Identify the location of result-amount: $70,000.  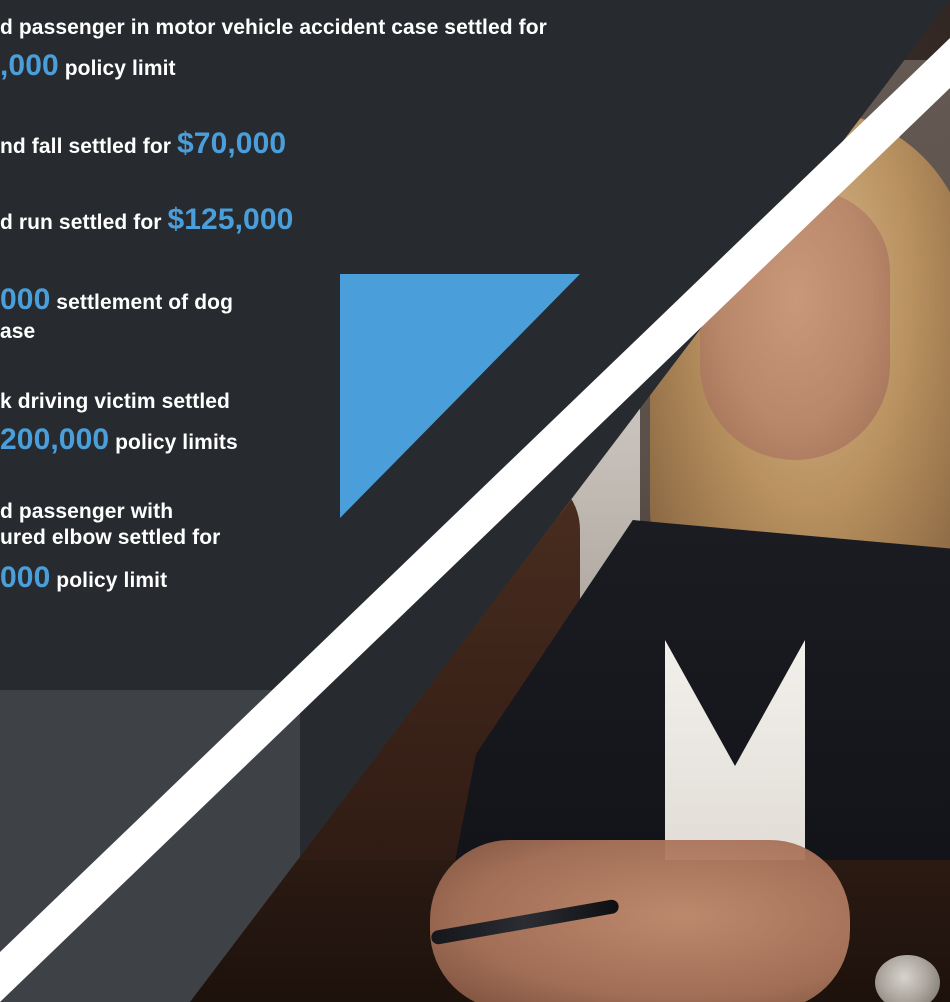
(232, 143).